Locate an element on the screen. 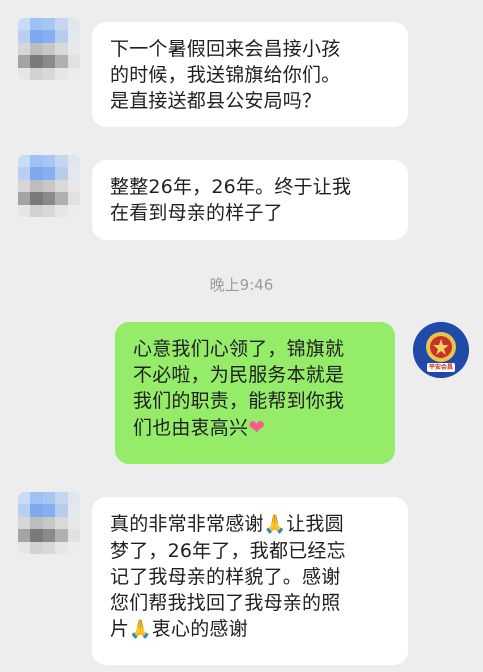 This screenshot has height=672, width=483. message-text: 在看到母亲的样子了 is located at coordinates (196, 213).